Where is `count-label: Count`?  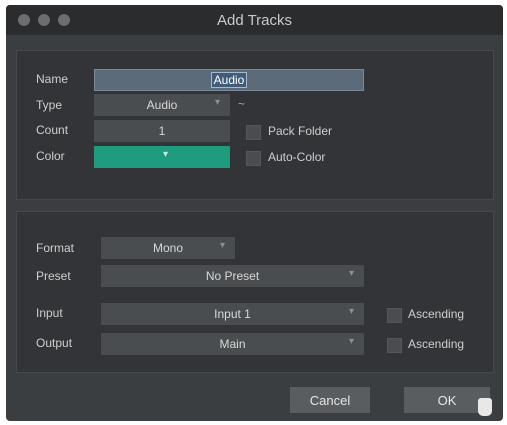 count-label: Count is located at coordinates (52, 130).